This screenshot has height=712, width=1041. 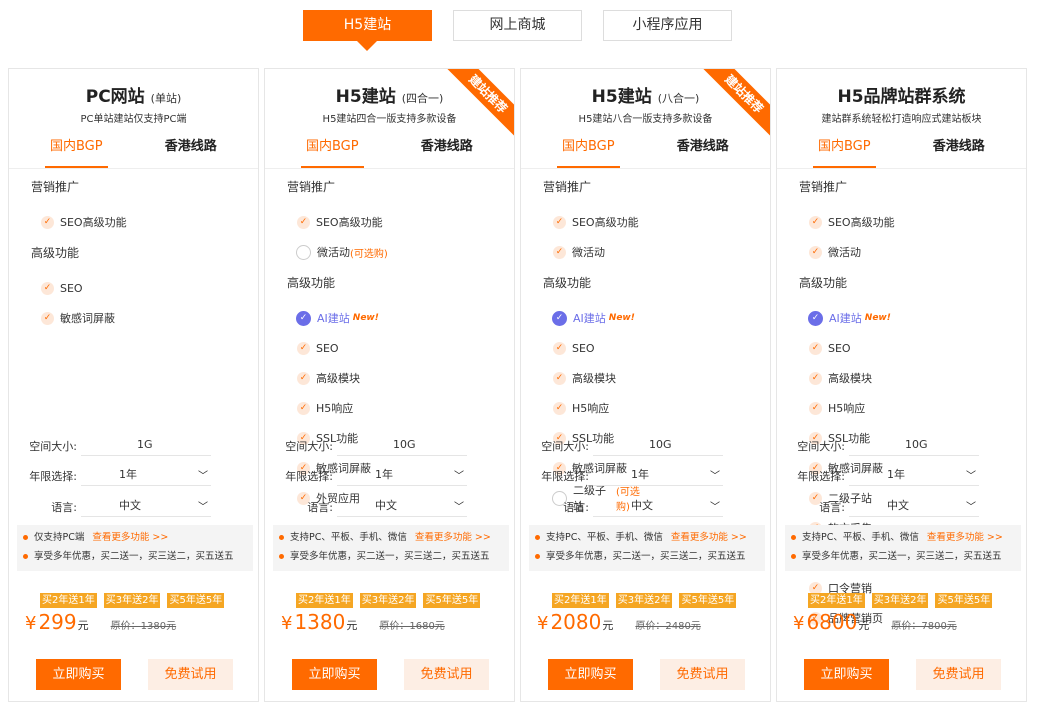 What do you see at coordinates (352, 625) in the screenshot?
I see `price-unit: 元` at bounding box center [352, 625].